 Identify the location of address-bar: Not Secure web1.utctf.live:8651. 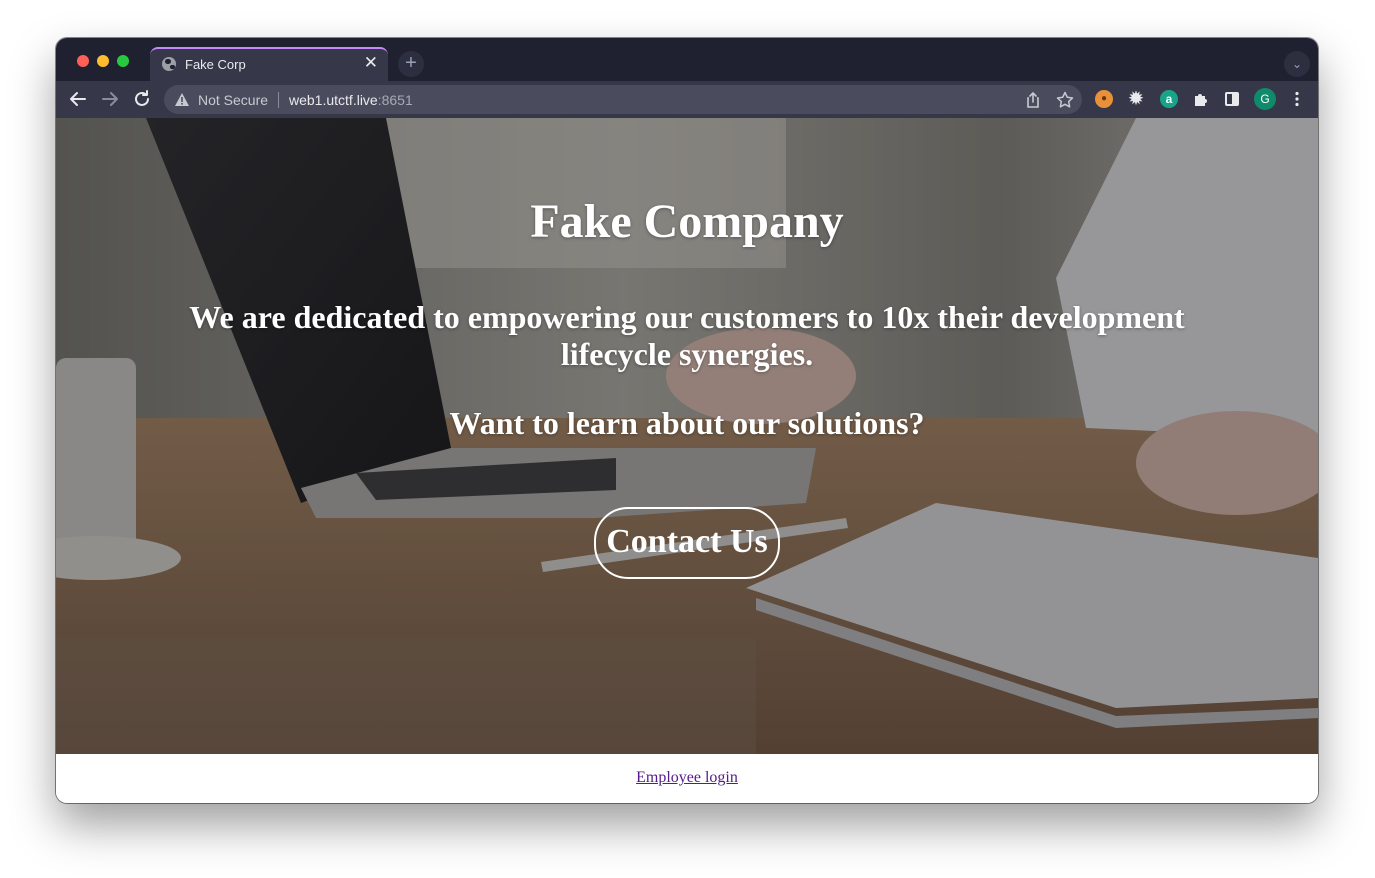
(623, 99).